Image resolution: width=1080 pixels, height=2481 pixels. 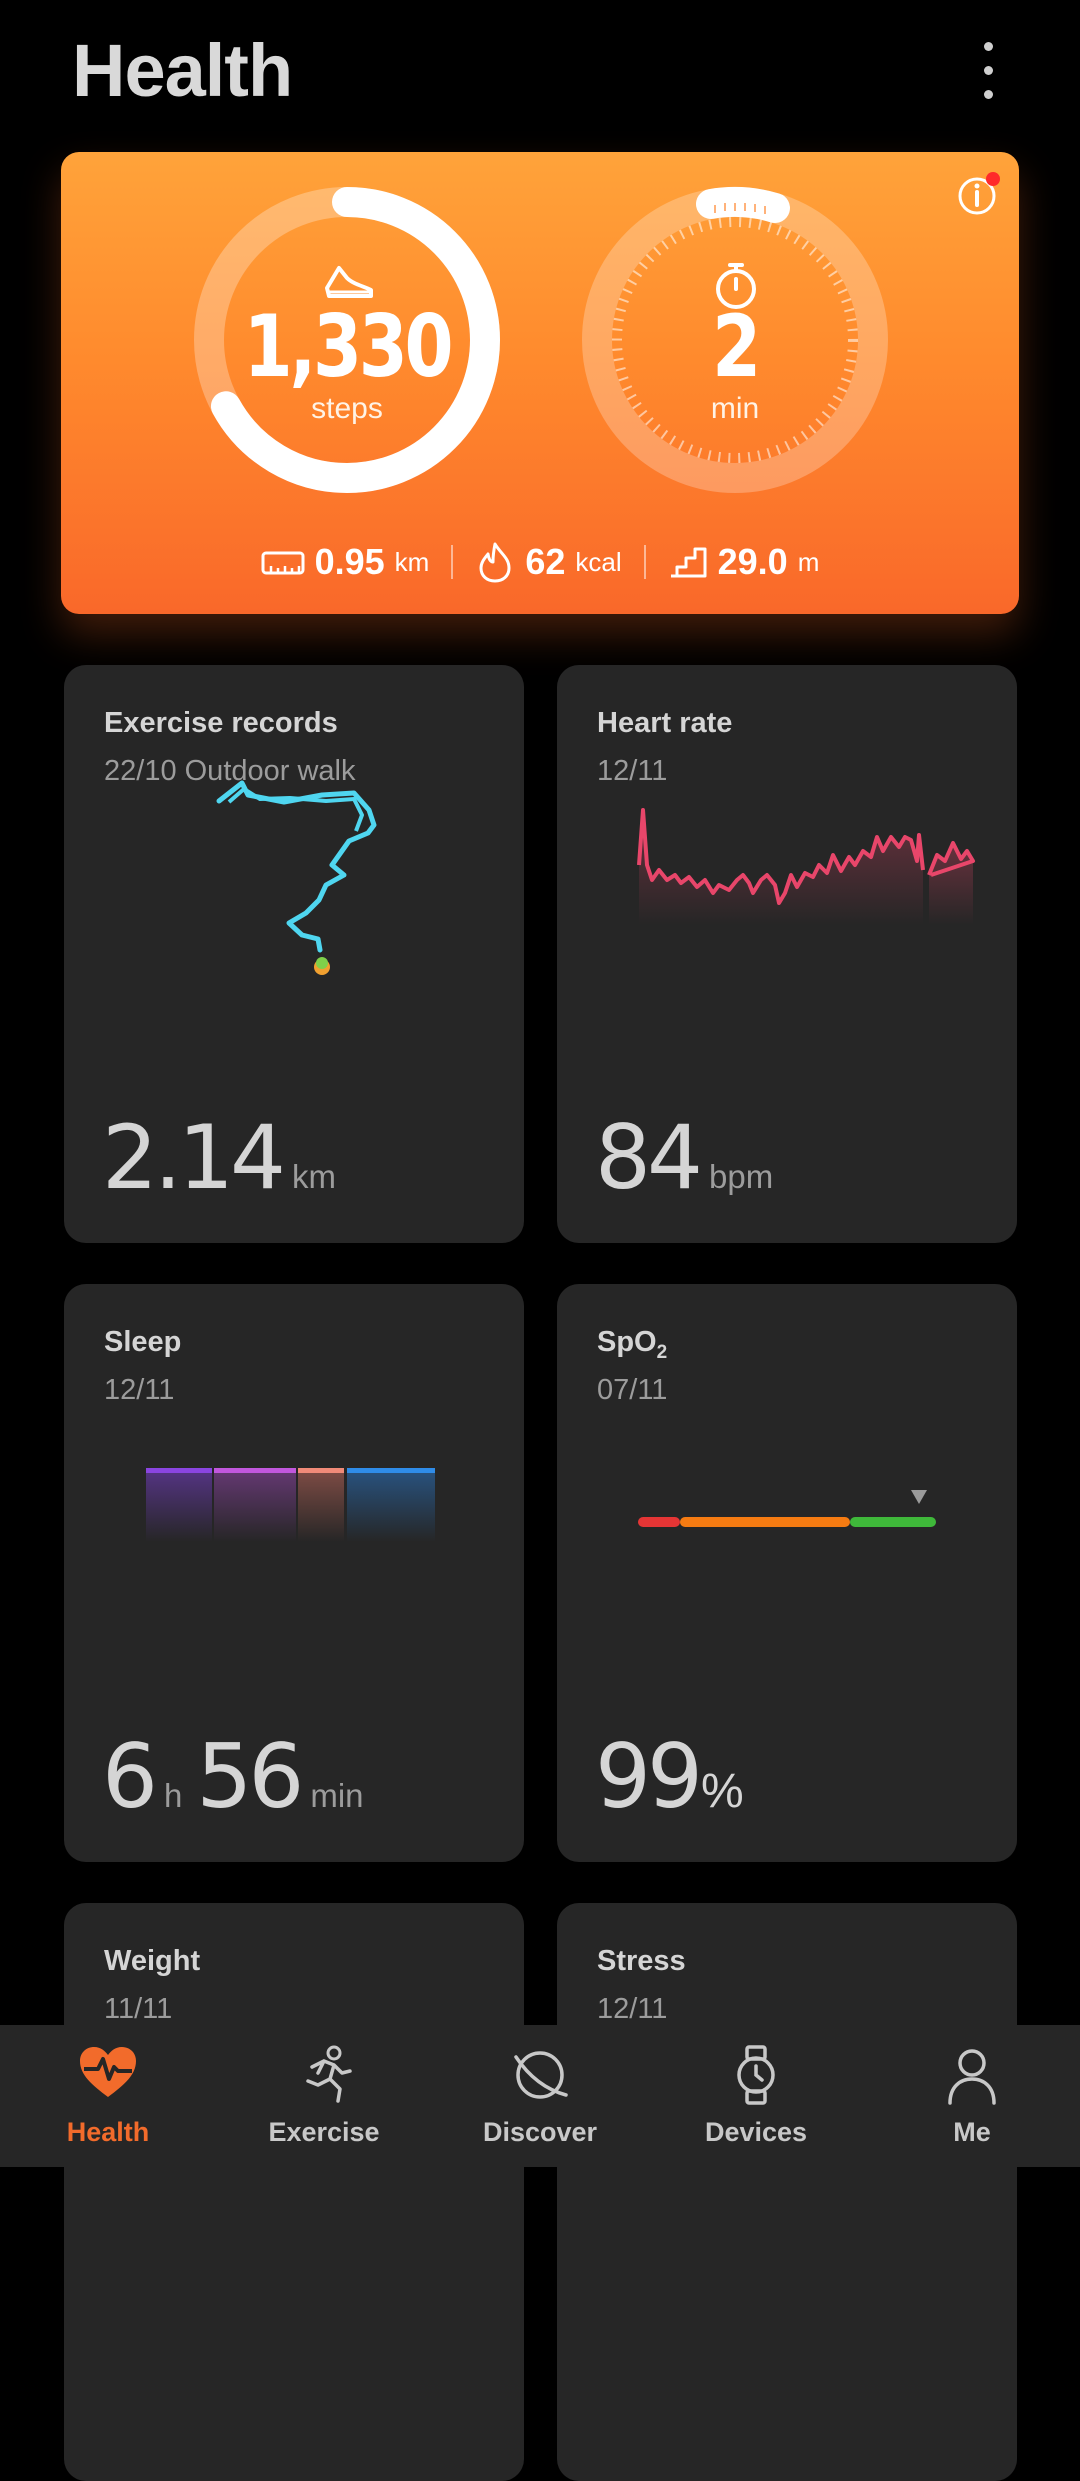 What do you see at coordinates (972, 2077) in the screenshot?
I see `person-icon` at bounding box center [972, 2077].